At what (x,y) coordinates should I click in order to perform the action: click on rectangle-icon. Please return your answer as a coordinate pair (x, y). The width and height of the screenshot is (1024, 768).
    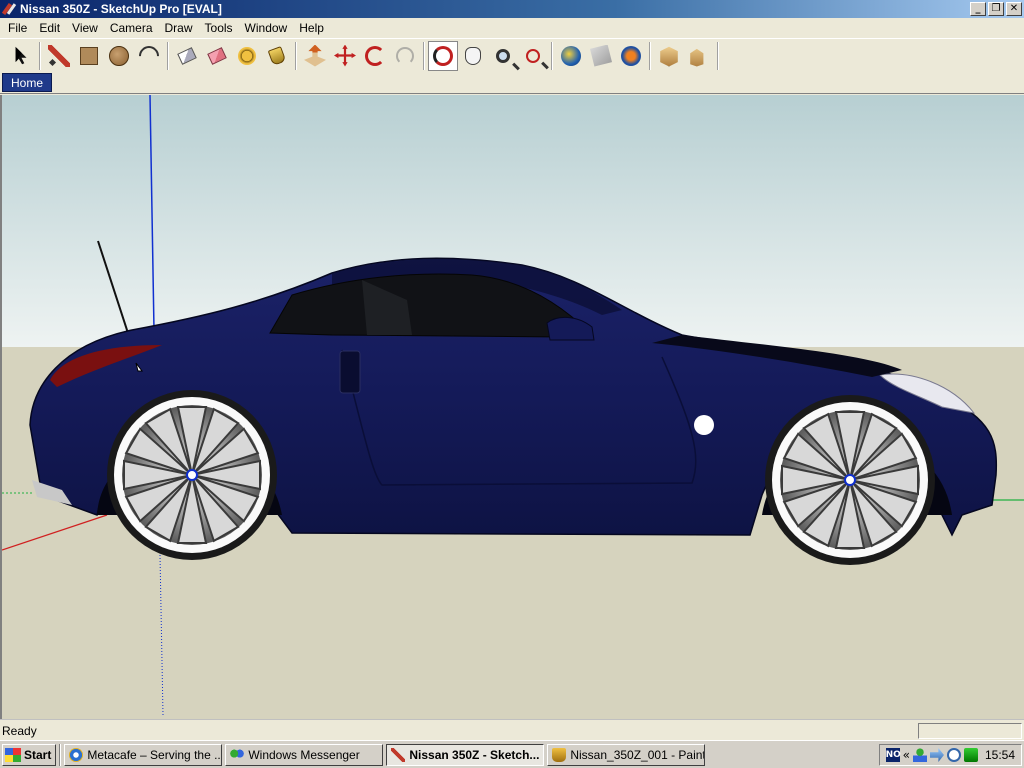
    Looking at the image, I should click on (89, 55).